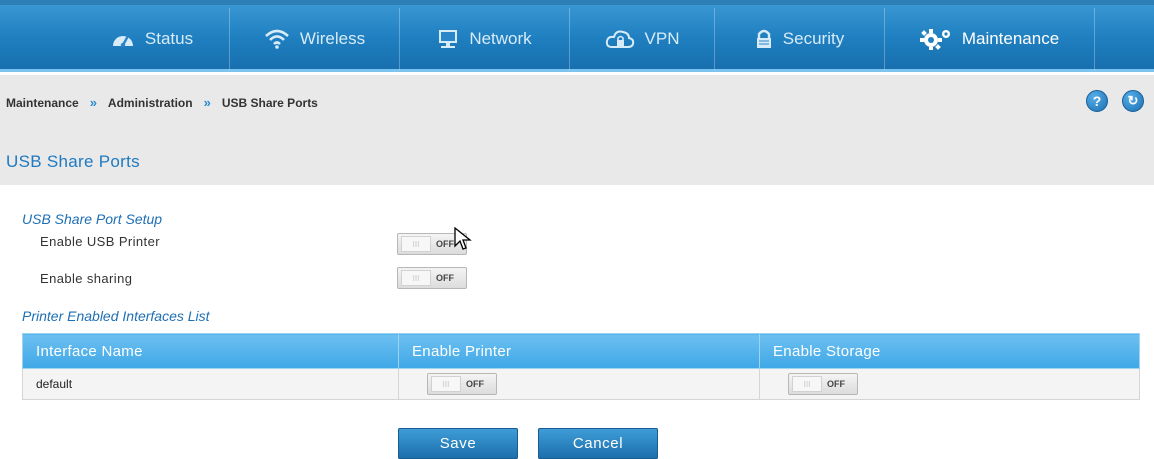 The image size is (1154, 459). Describe the element at coordinates (73, 161) in the screenshot. I see `page-title: USB Share Ports` at that location.